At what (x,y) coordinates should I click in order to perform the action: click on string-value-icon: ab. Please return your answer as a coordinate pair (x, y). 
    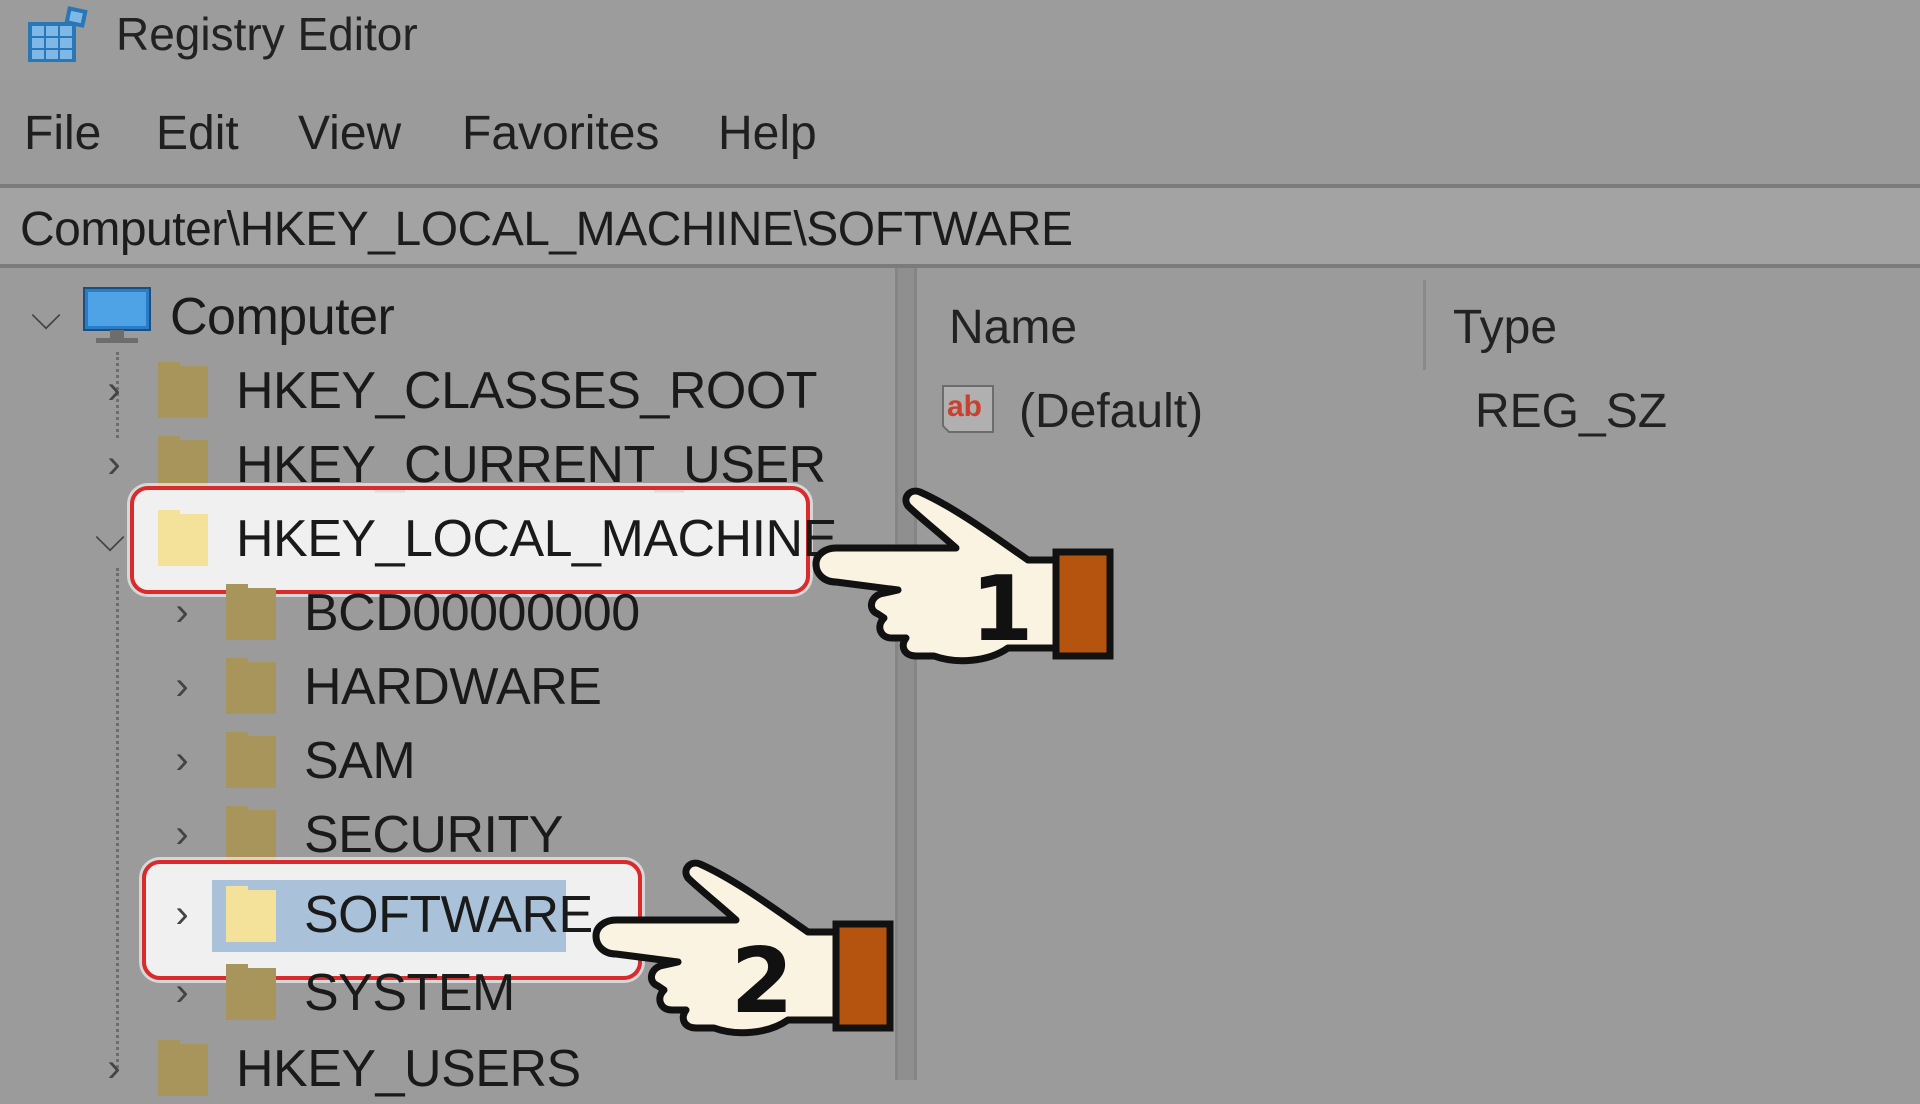
    Looking at the image, I should click on (968, 409).